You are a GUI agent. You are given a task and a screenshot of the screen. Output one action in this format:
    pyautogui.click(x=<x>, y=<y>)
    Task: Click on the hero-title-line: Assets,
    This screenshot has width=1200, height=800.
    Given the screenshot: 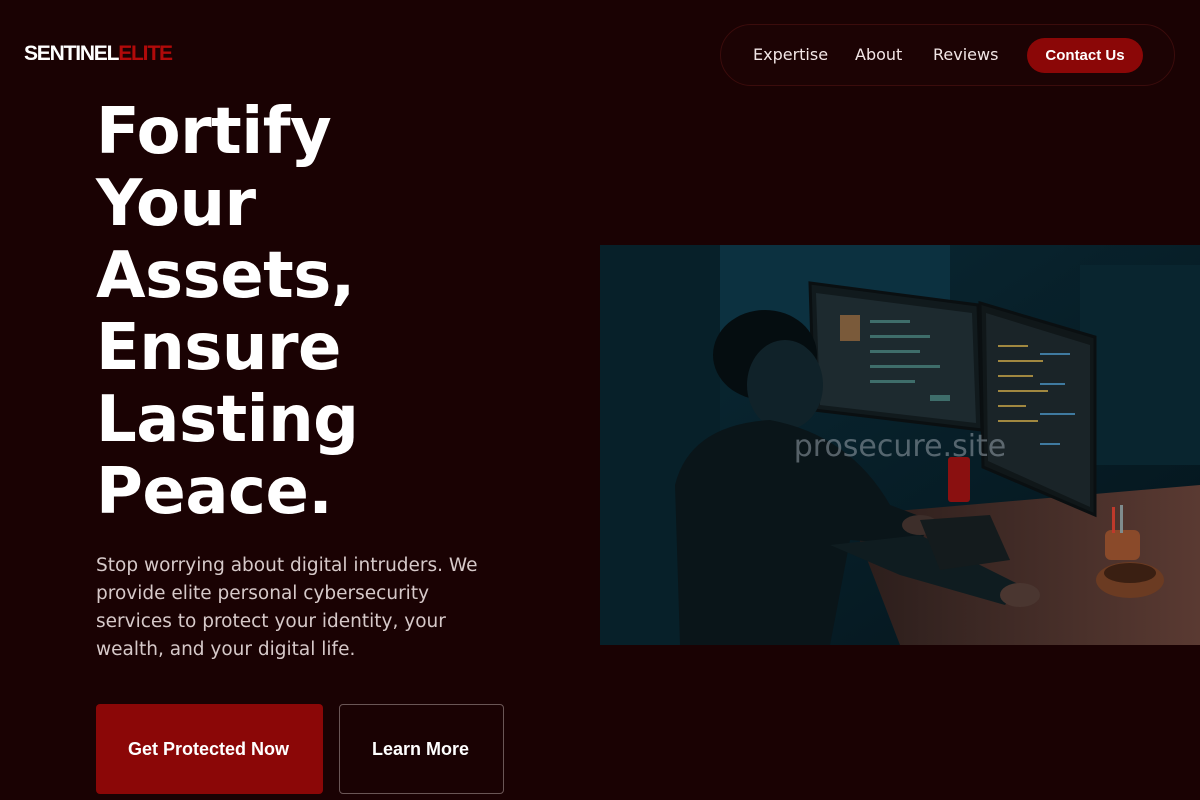 What is the action you would take?
    pyautogui.click(x=225, y=276)
    